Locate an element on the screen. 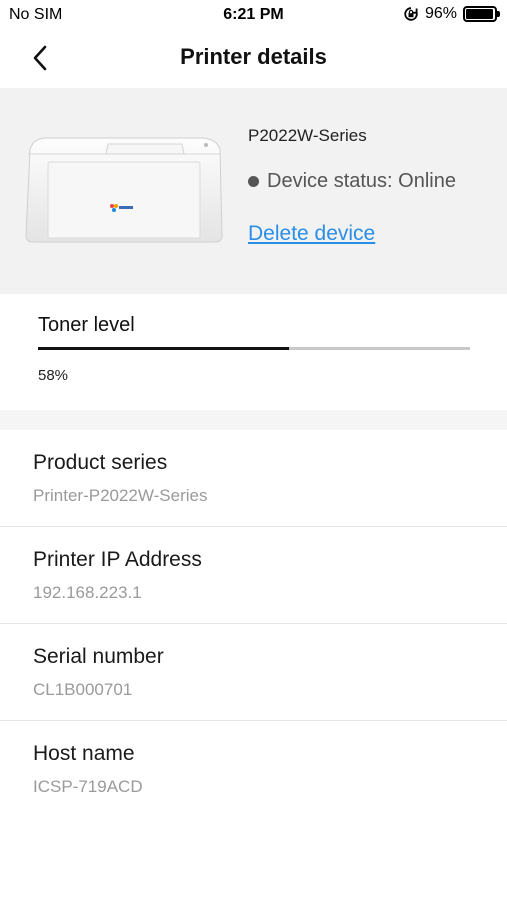  info-value: ICSP-719ACD is located at coordinates (88, 786).